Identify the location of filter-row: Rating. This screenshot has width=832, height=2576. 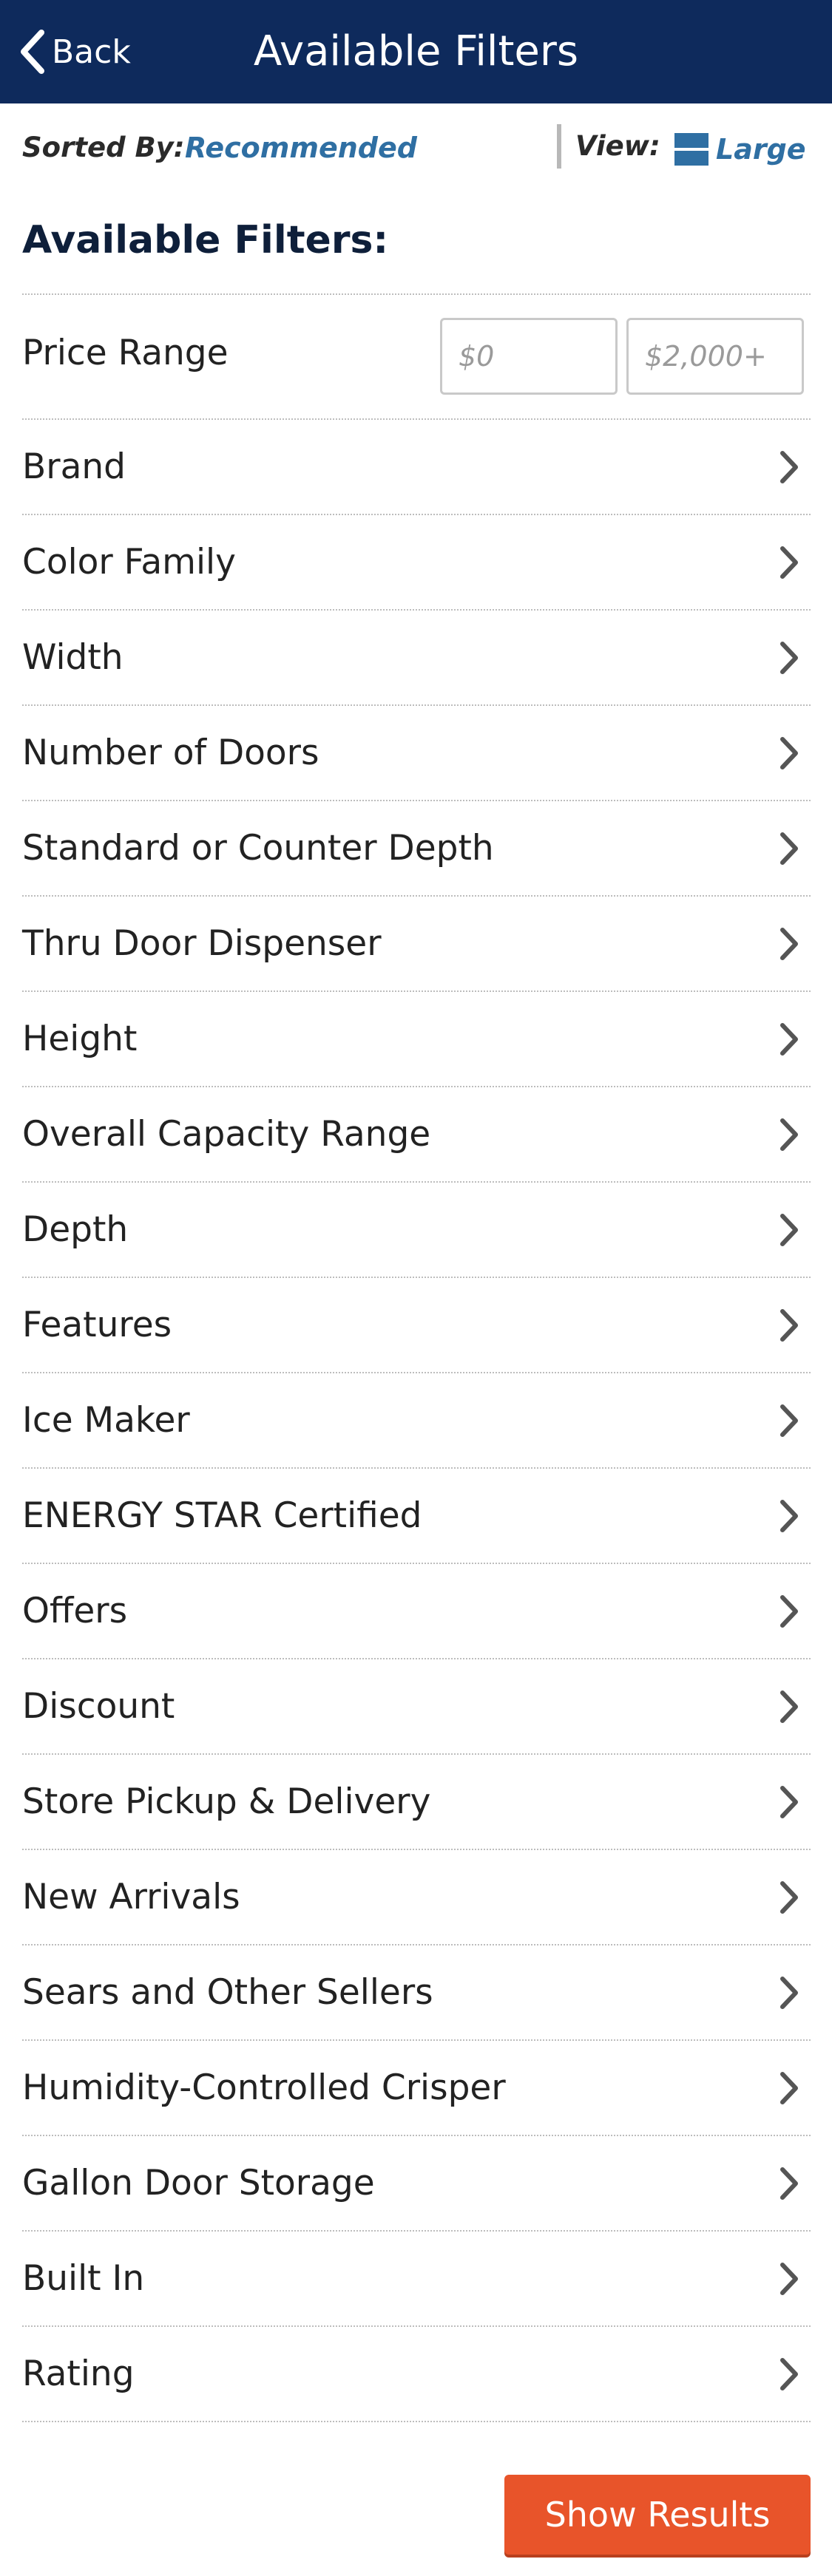
(416, 2374).